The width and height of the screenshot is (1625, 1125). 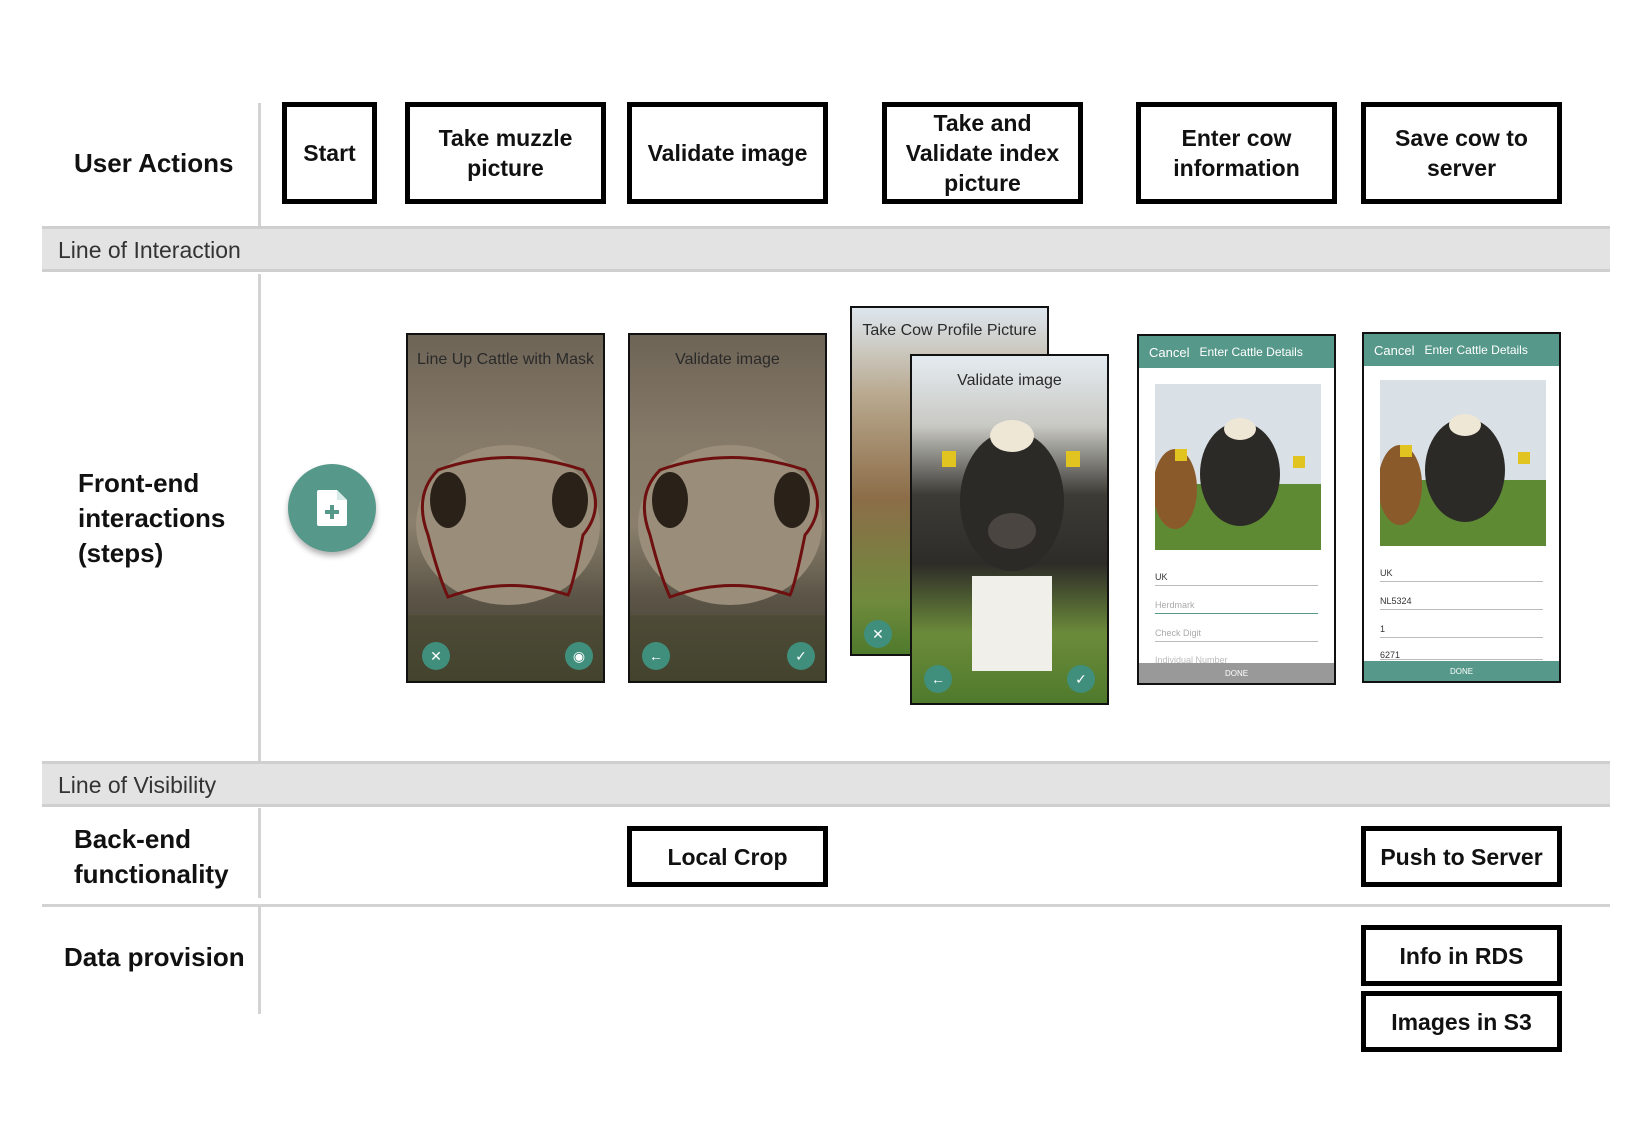 I want to click on field-check-digit: Check Digit, so click(x=1236, y=635).